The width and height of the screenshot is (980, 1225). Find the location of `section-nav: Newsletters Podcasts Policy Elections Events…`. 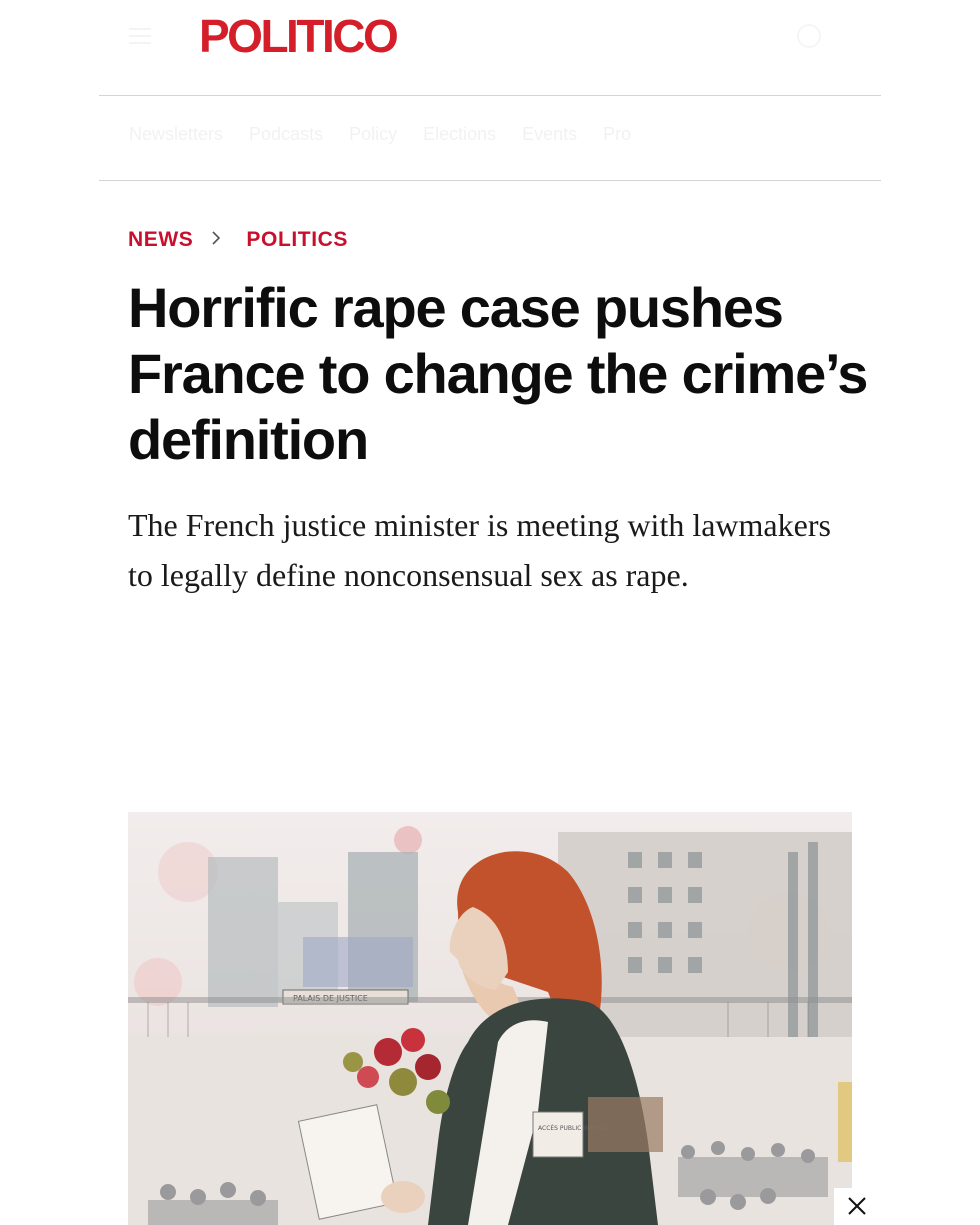

section-nav: Newsletters Podcasts Policy Elections Events… is located at coordinates (490, 138).